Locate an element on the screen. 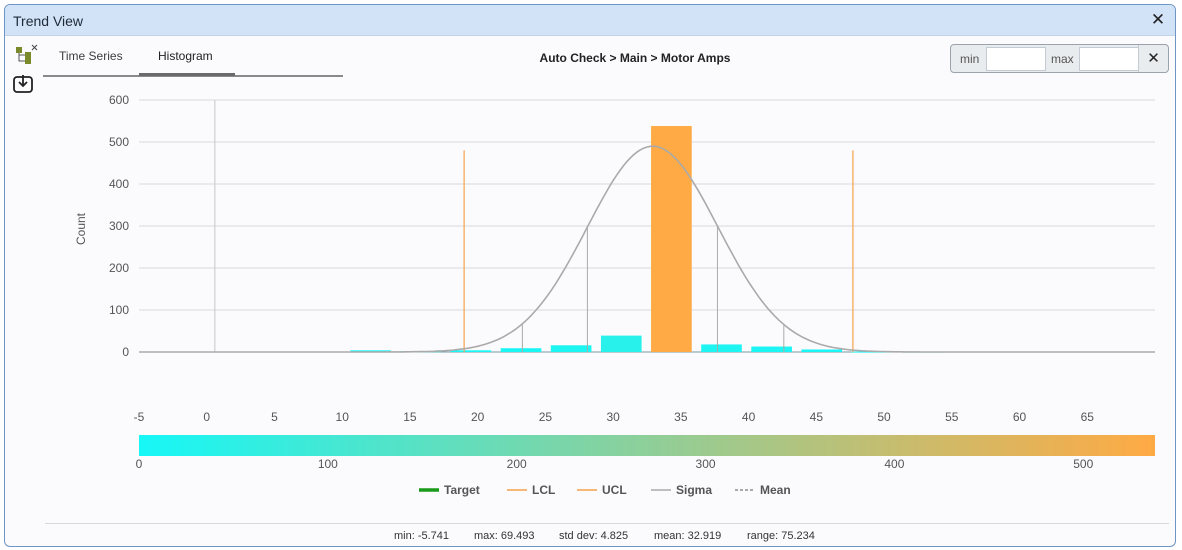 Image resolution: width=1182 pixels, height=550 pixels. x-tick-label: 40 is located at coordinates (749, 417).